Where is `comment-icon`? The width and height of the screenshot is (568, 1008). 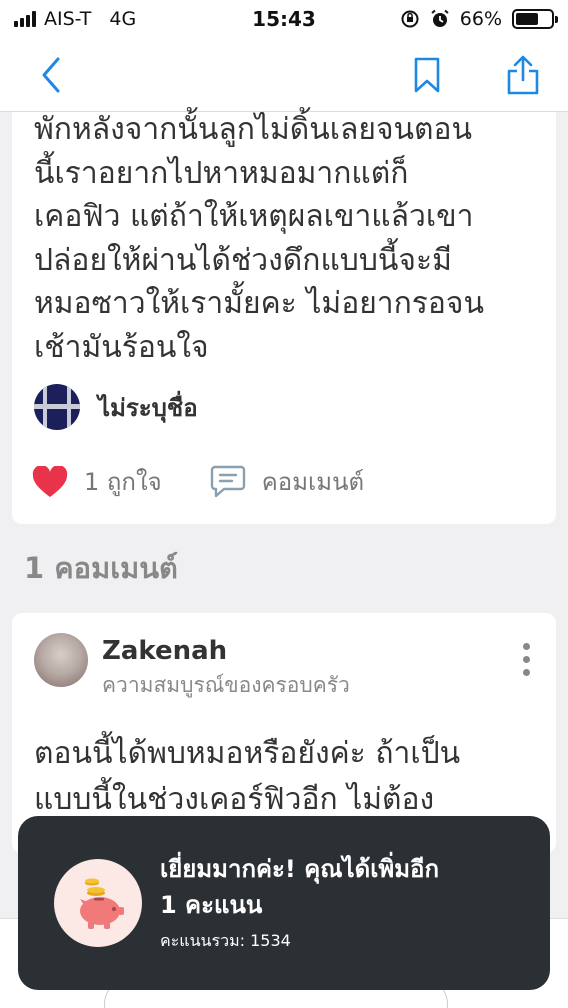 comment-icon is located at coordinates (227, 481).